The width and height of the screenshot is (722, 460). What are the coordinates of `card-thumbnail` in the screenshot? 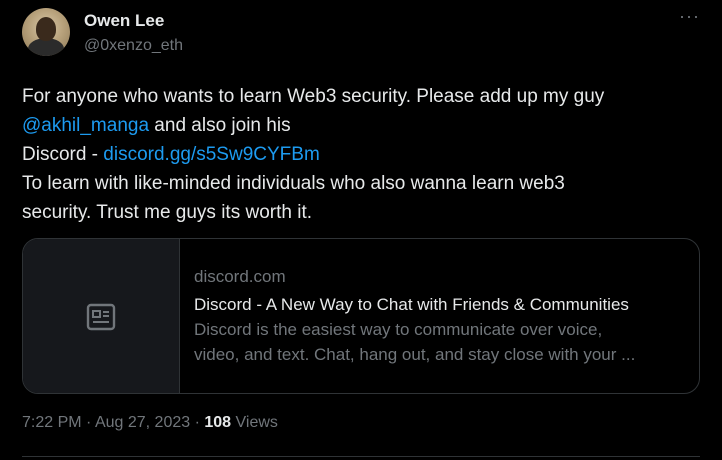 It's located at (101, 316).